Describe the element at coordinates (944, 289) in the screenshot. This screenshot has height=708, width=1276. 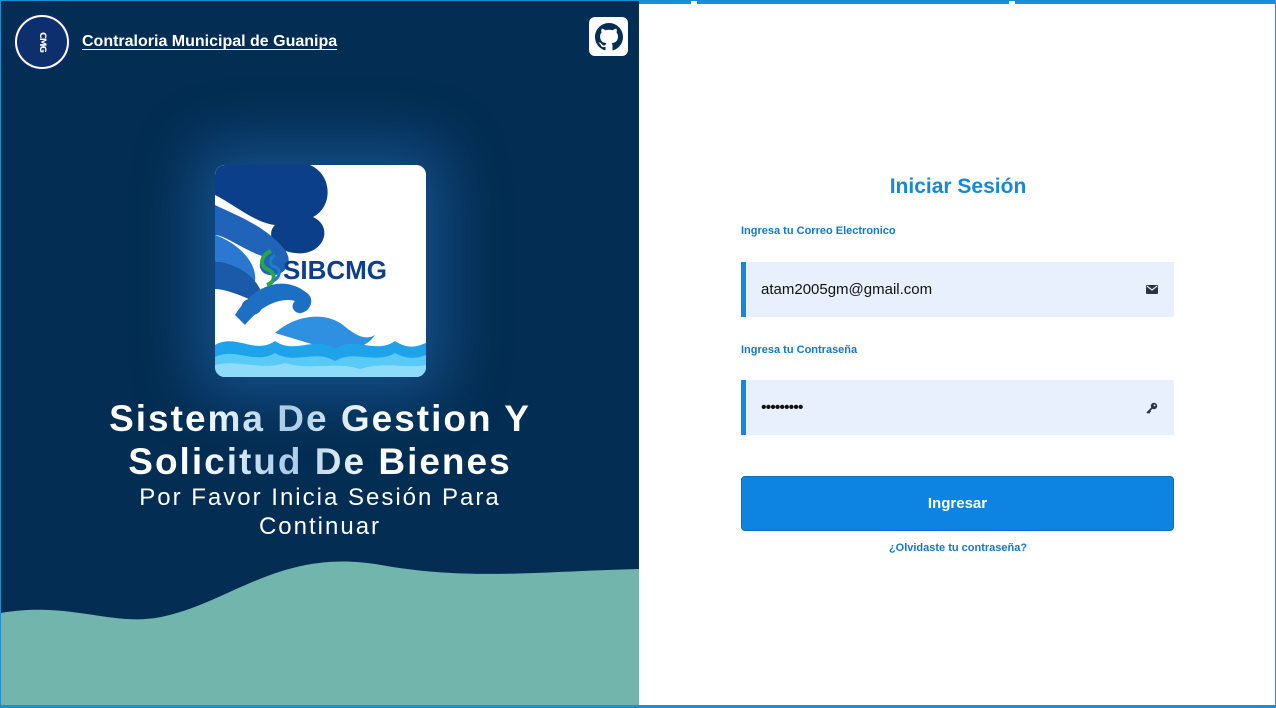
I see `email-field` at that location.